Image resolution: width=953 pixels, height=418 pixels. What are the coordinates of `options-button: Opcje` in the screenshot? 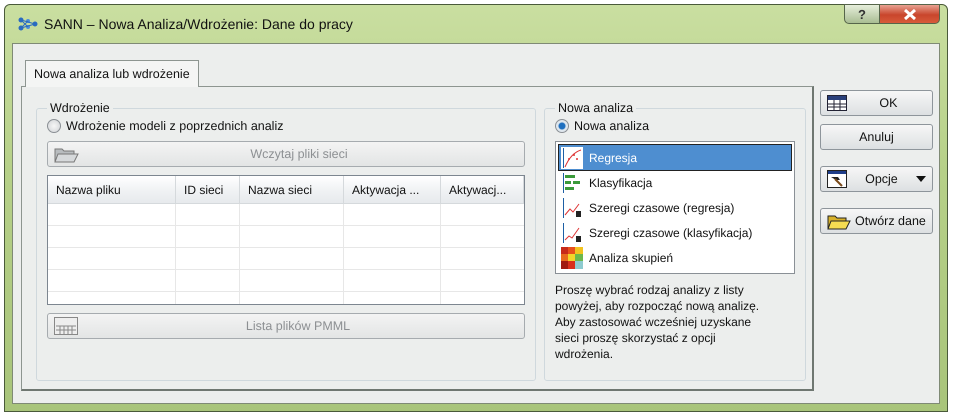 It's located at (876, 179).